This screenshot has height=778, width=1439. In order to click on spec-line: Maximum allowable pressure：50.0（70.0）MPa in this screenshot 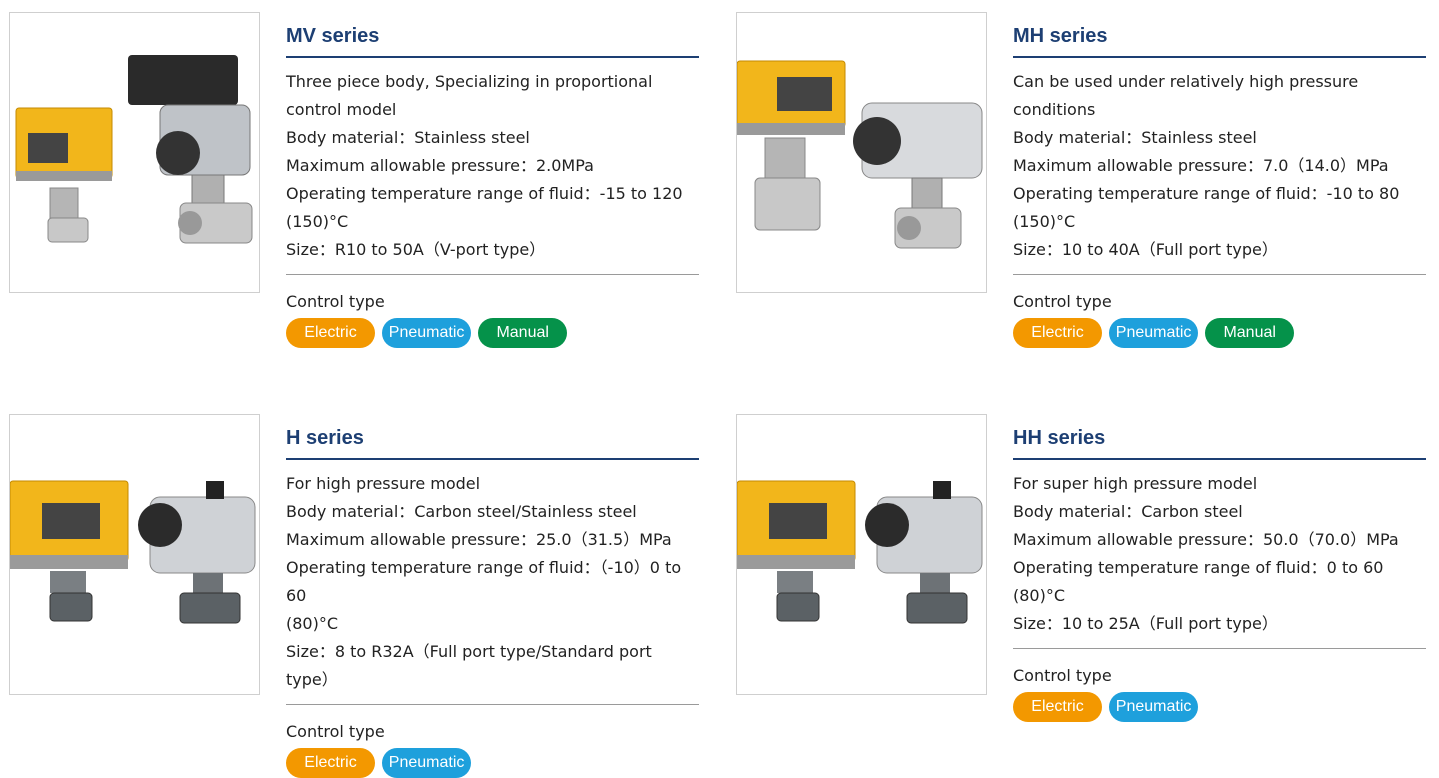, I will do `click(1206, 539)`.